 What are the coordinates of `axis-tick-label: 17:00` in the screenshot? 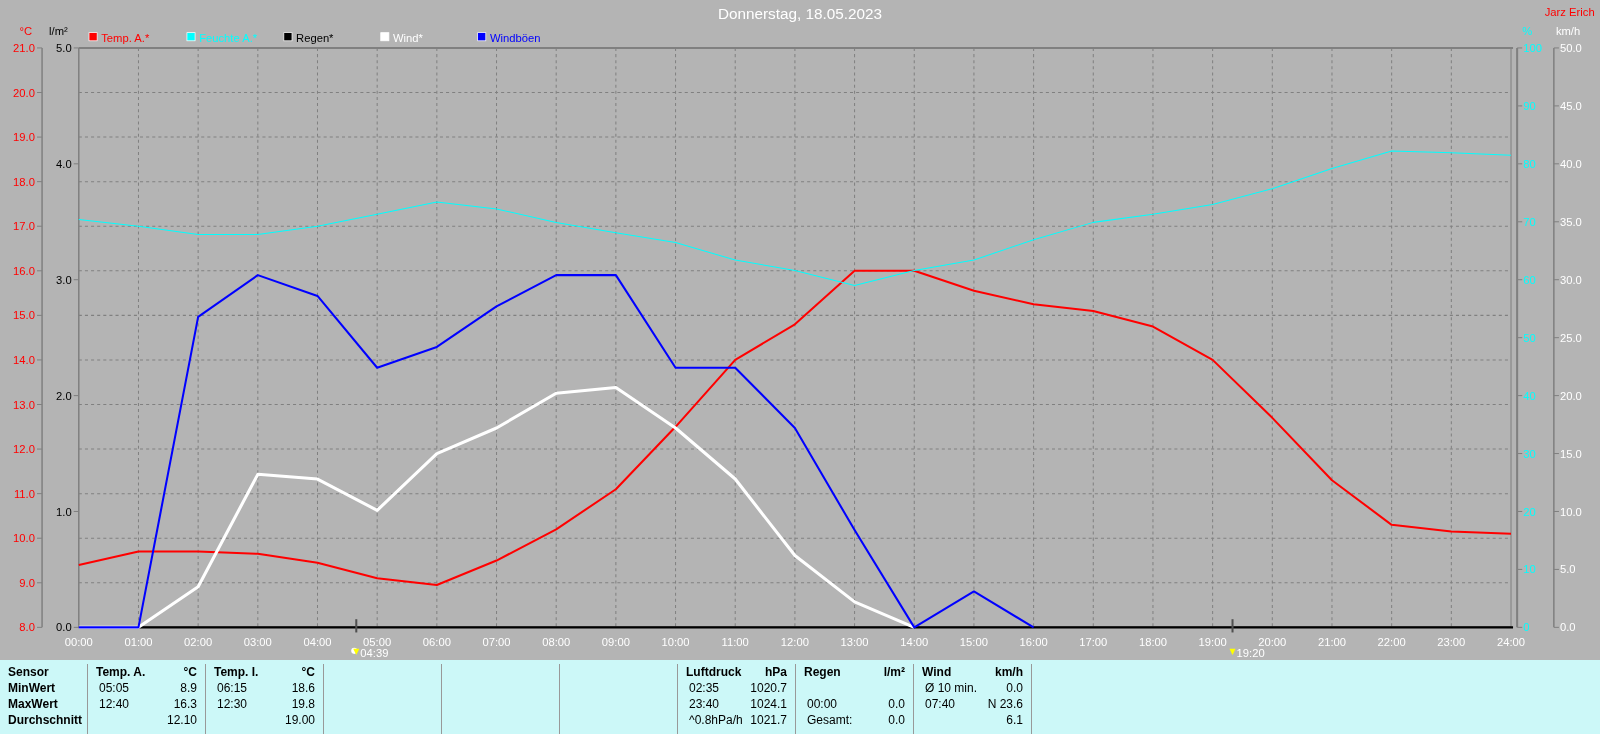 It's located at (1093, 641).